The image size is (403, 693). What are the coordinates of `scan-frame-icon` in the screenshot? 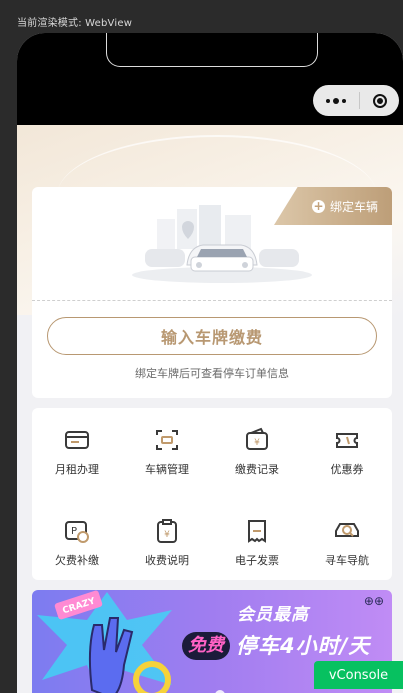 It's located at (167, 440).